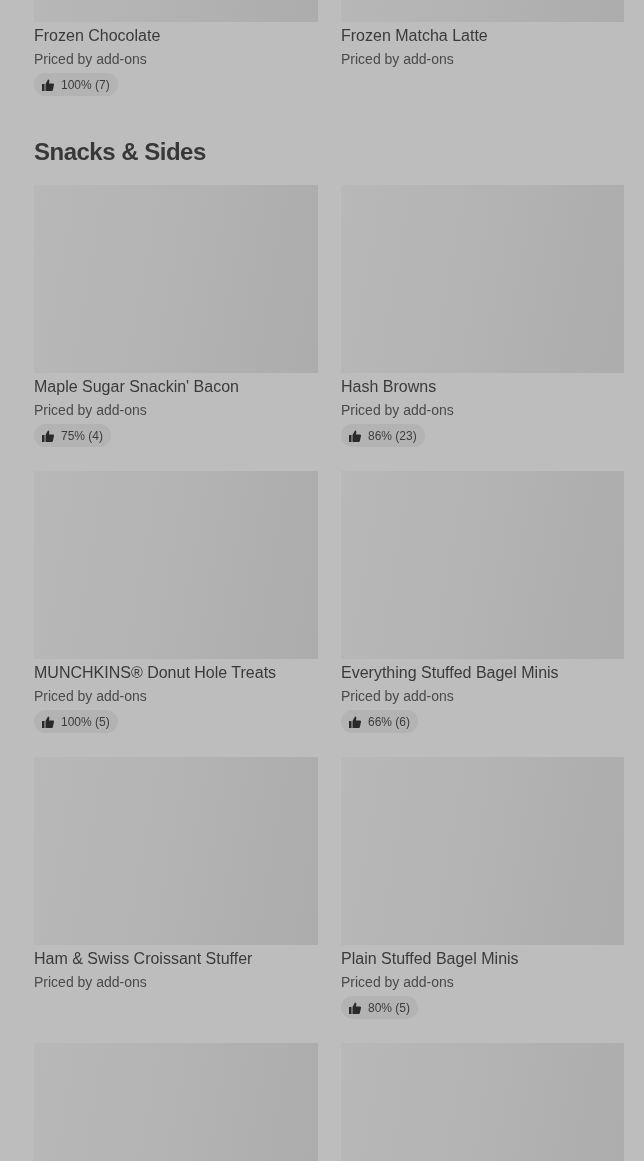 The image size is (644, 1161). What do you see at coordinates (97, 36) in the screenshot?
I see `item-name: Frozen Chocolate` at bounding box center [97, 36].